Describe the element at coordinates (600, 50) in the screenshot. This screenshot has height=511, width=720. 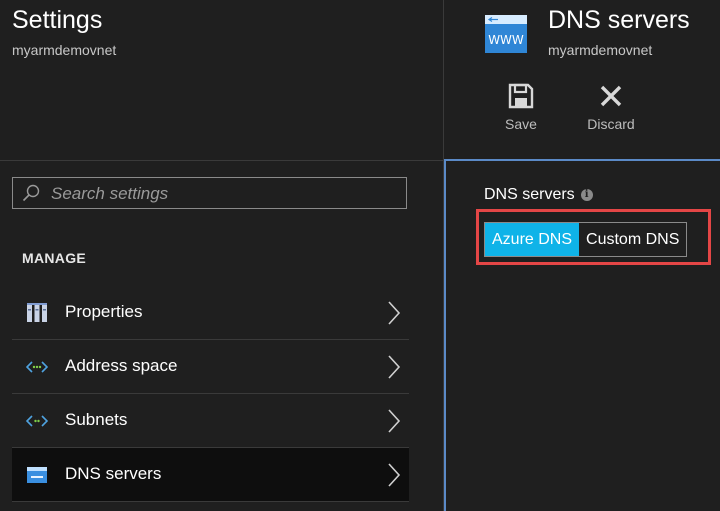
I see `dns-blade-subtitle: myarmdemovnet` at that location.